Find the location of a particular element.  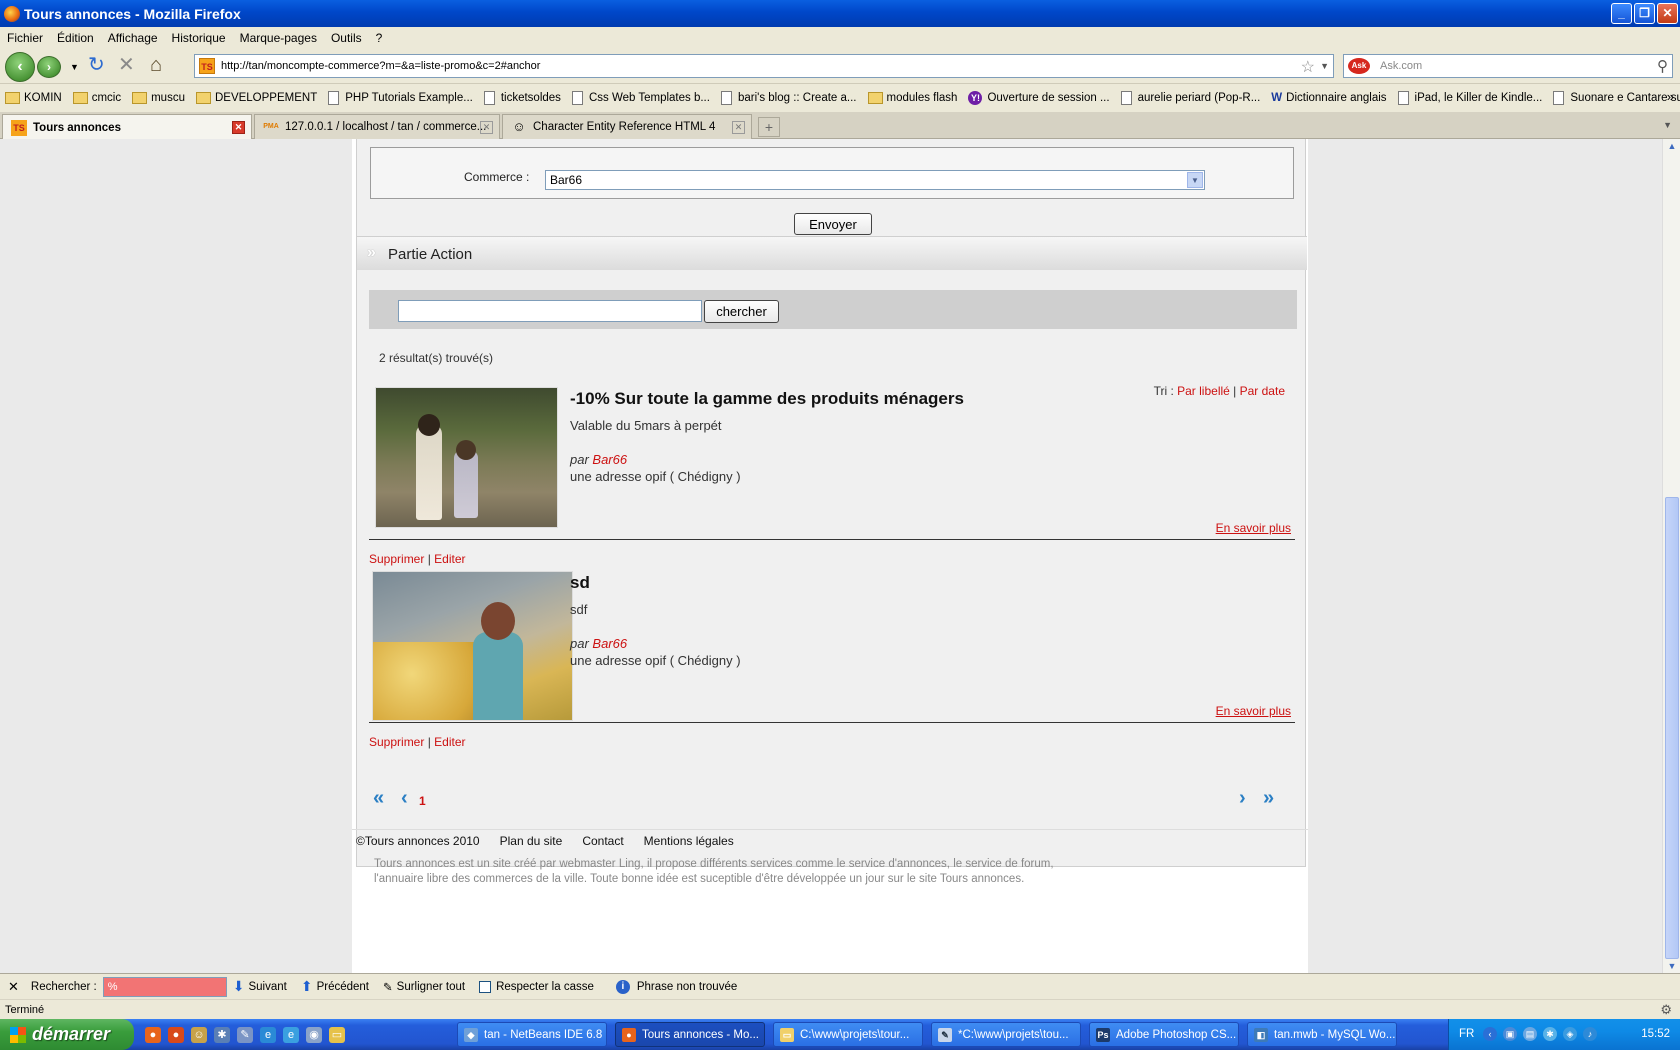

commerce-select: Bar66 ▼ is located at coordinates (875, 180).